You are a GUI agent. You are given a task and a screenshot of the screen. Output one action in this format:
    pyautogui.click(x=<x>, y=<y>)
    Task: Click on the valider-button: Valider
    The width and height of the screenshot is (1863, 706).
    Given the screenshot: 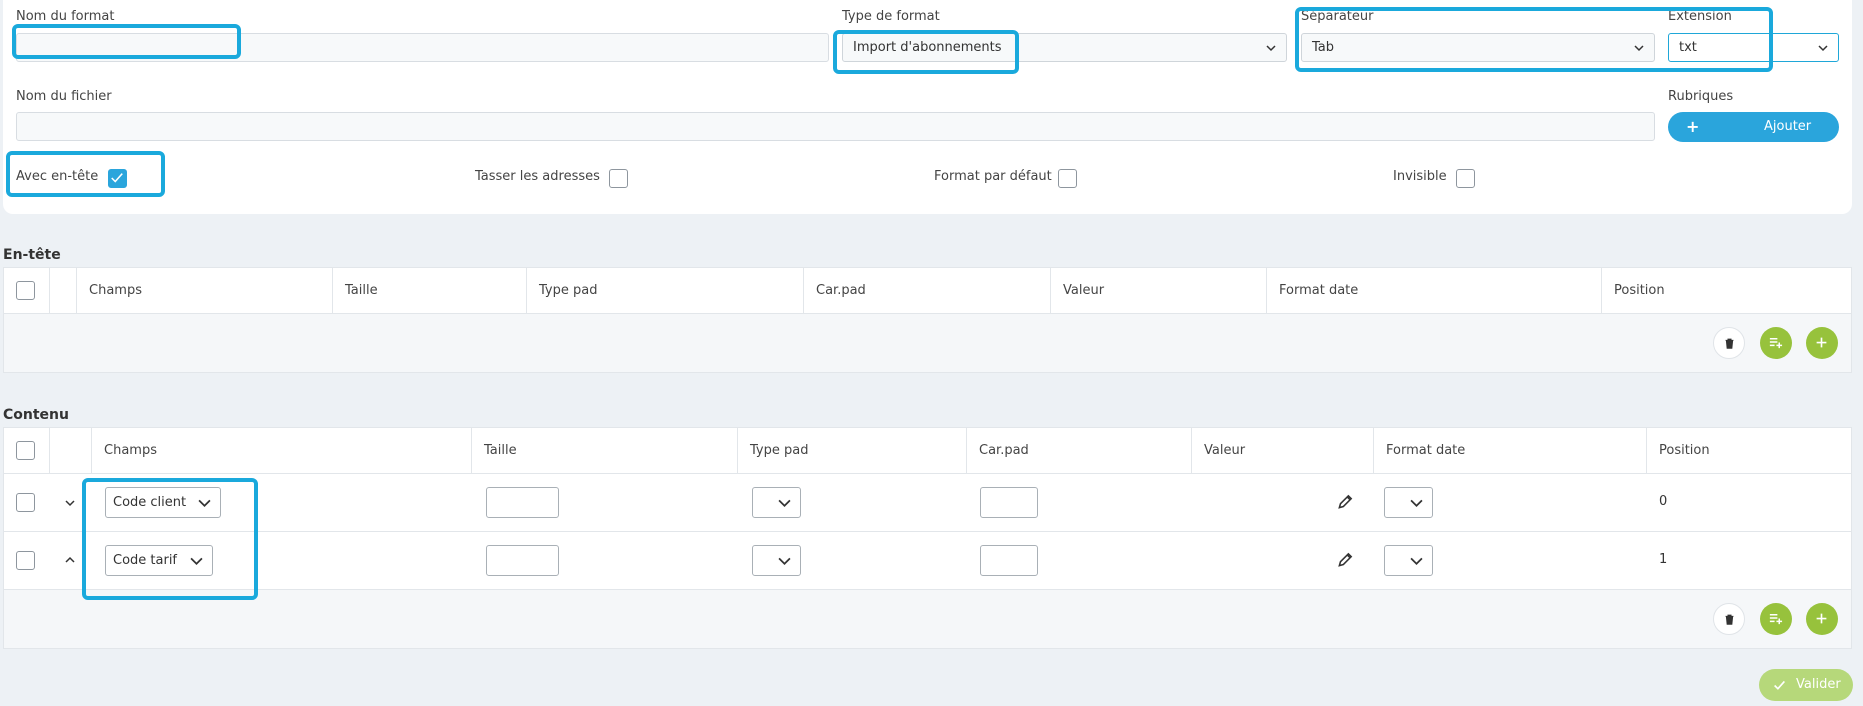 What is the action you would take?
    pyautogui.click(x=1806, y=685)
    